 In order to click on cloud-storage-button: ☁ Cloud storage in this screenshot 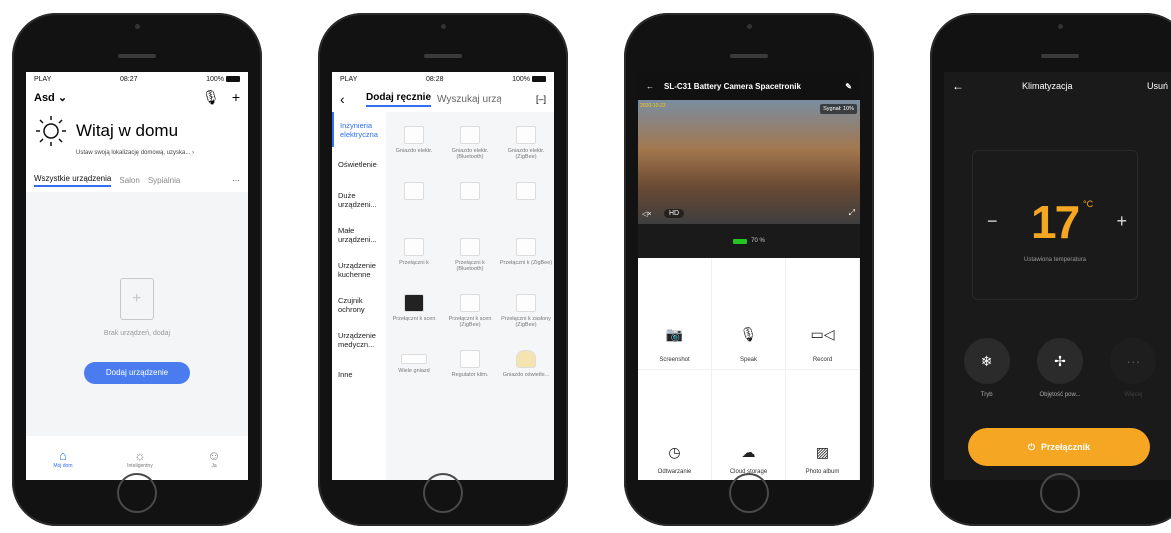, I will do `click(749, 425)`.